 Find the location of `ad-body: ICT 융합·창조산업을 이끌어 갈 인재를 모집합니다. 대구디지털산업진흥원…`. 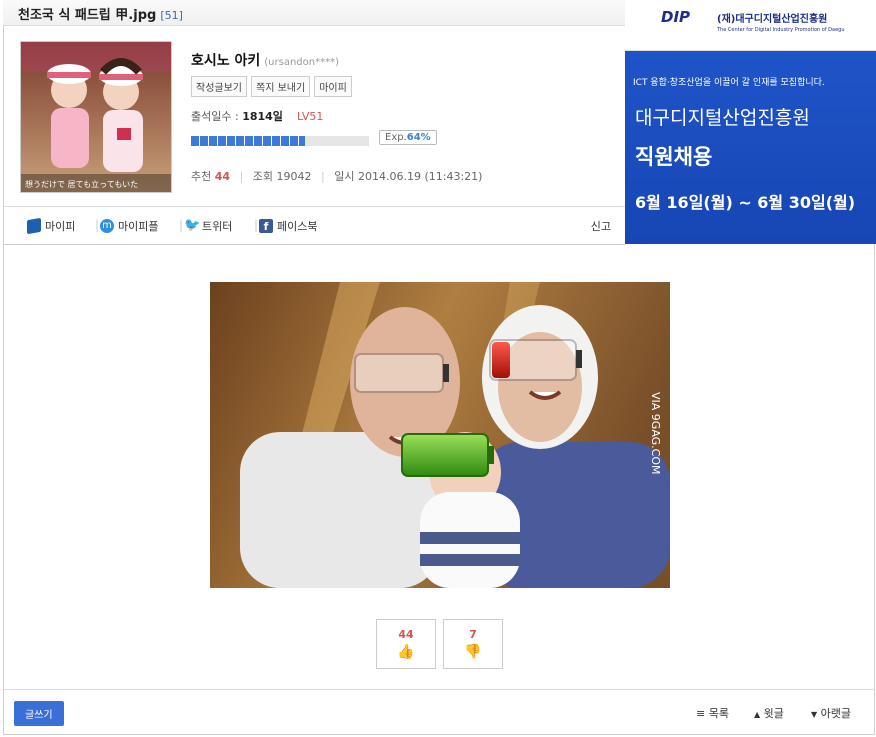

ad-body: ICT 융합·창조산업을 이끌어 갈 인재를 모집합니다. 대구디지털산업진흥원… is located at coordinates (750, 147).